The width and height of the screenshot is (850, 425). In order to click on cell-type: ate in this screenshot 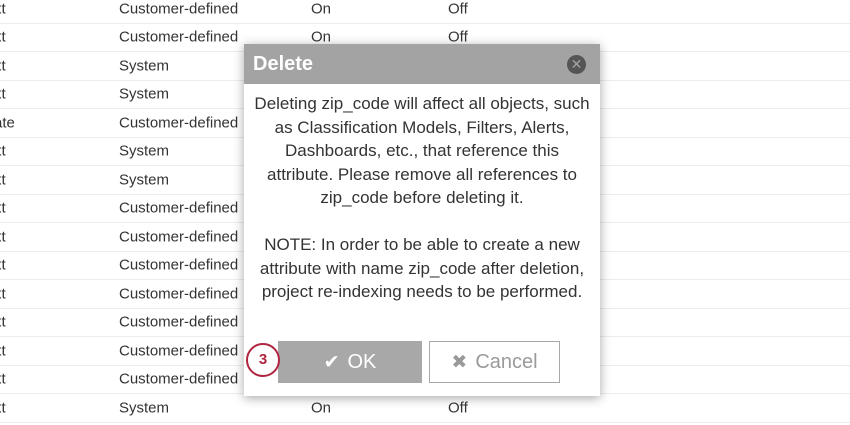, I will do `click(7, 123)`.